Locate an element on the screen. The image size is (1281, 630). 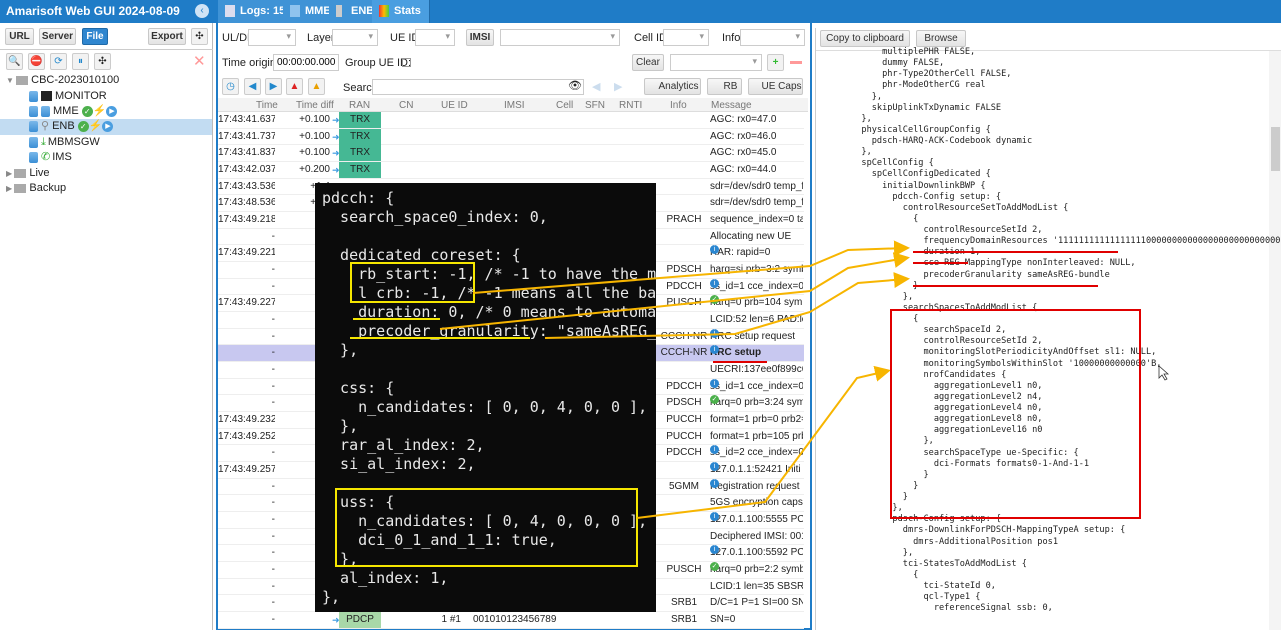
col-imsi: IMSI is located at coordinates (514, 106).